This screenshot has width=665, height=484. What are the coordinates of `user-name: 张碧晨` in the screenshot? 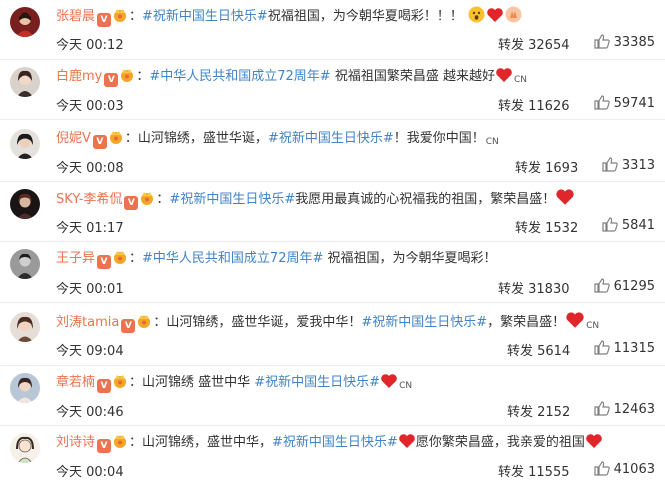 It's located at (75, 16).